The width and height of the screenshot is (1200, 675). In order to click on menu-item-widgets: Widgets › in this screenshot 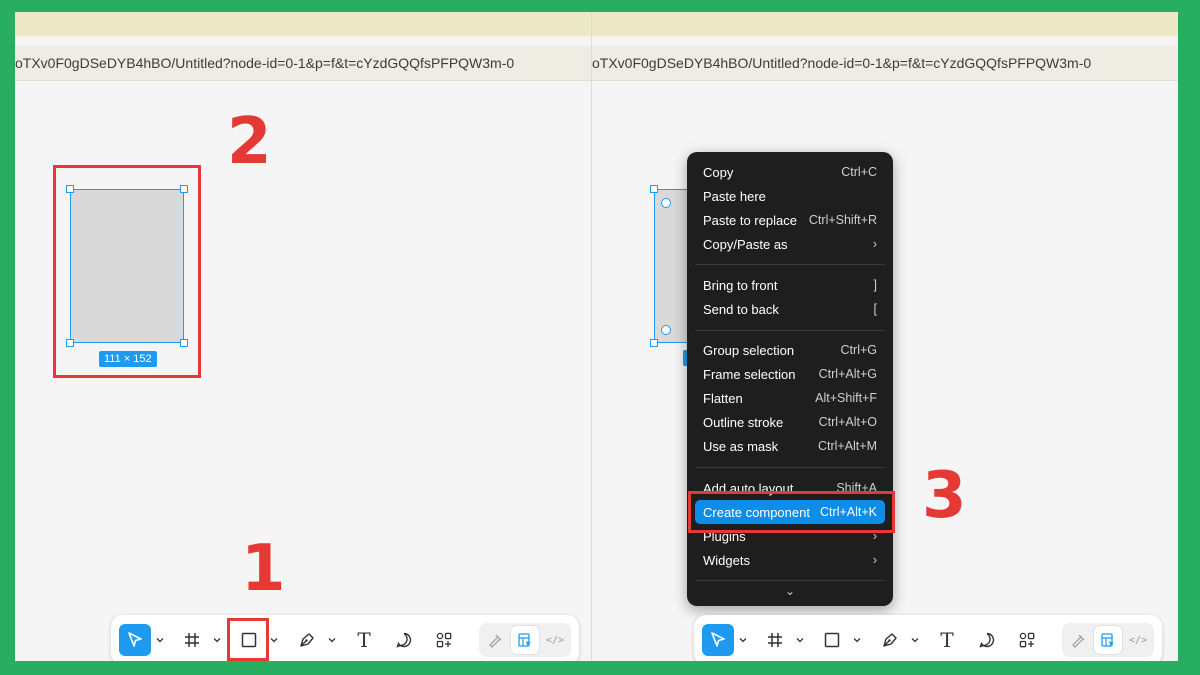, I will do `click(790, 560)`.